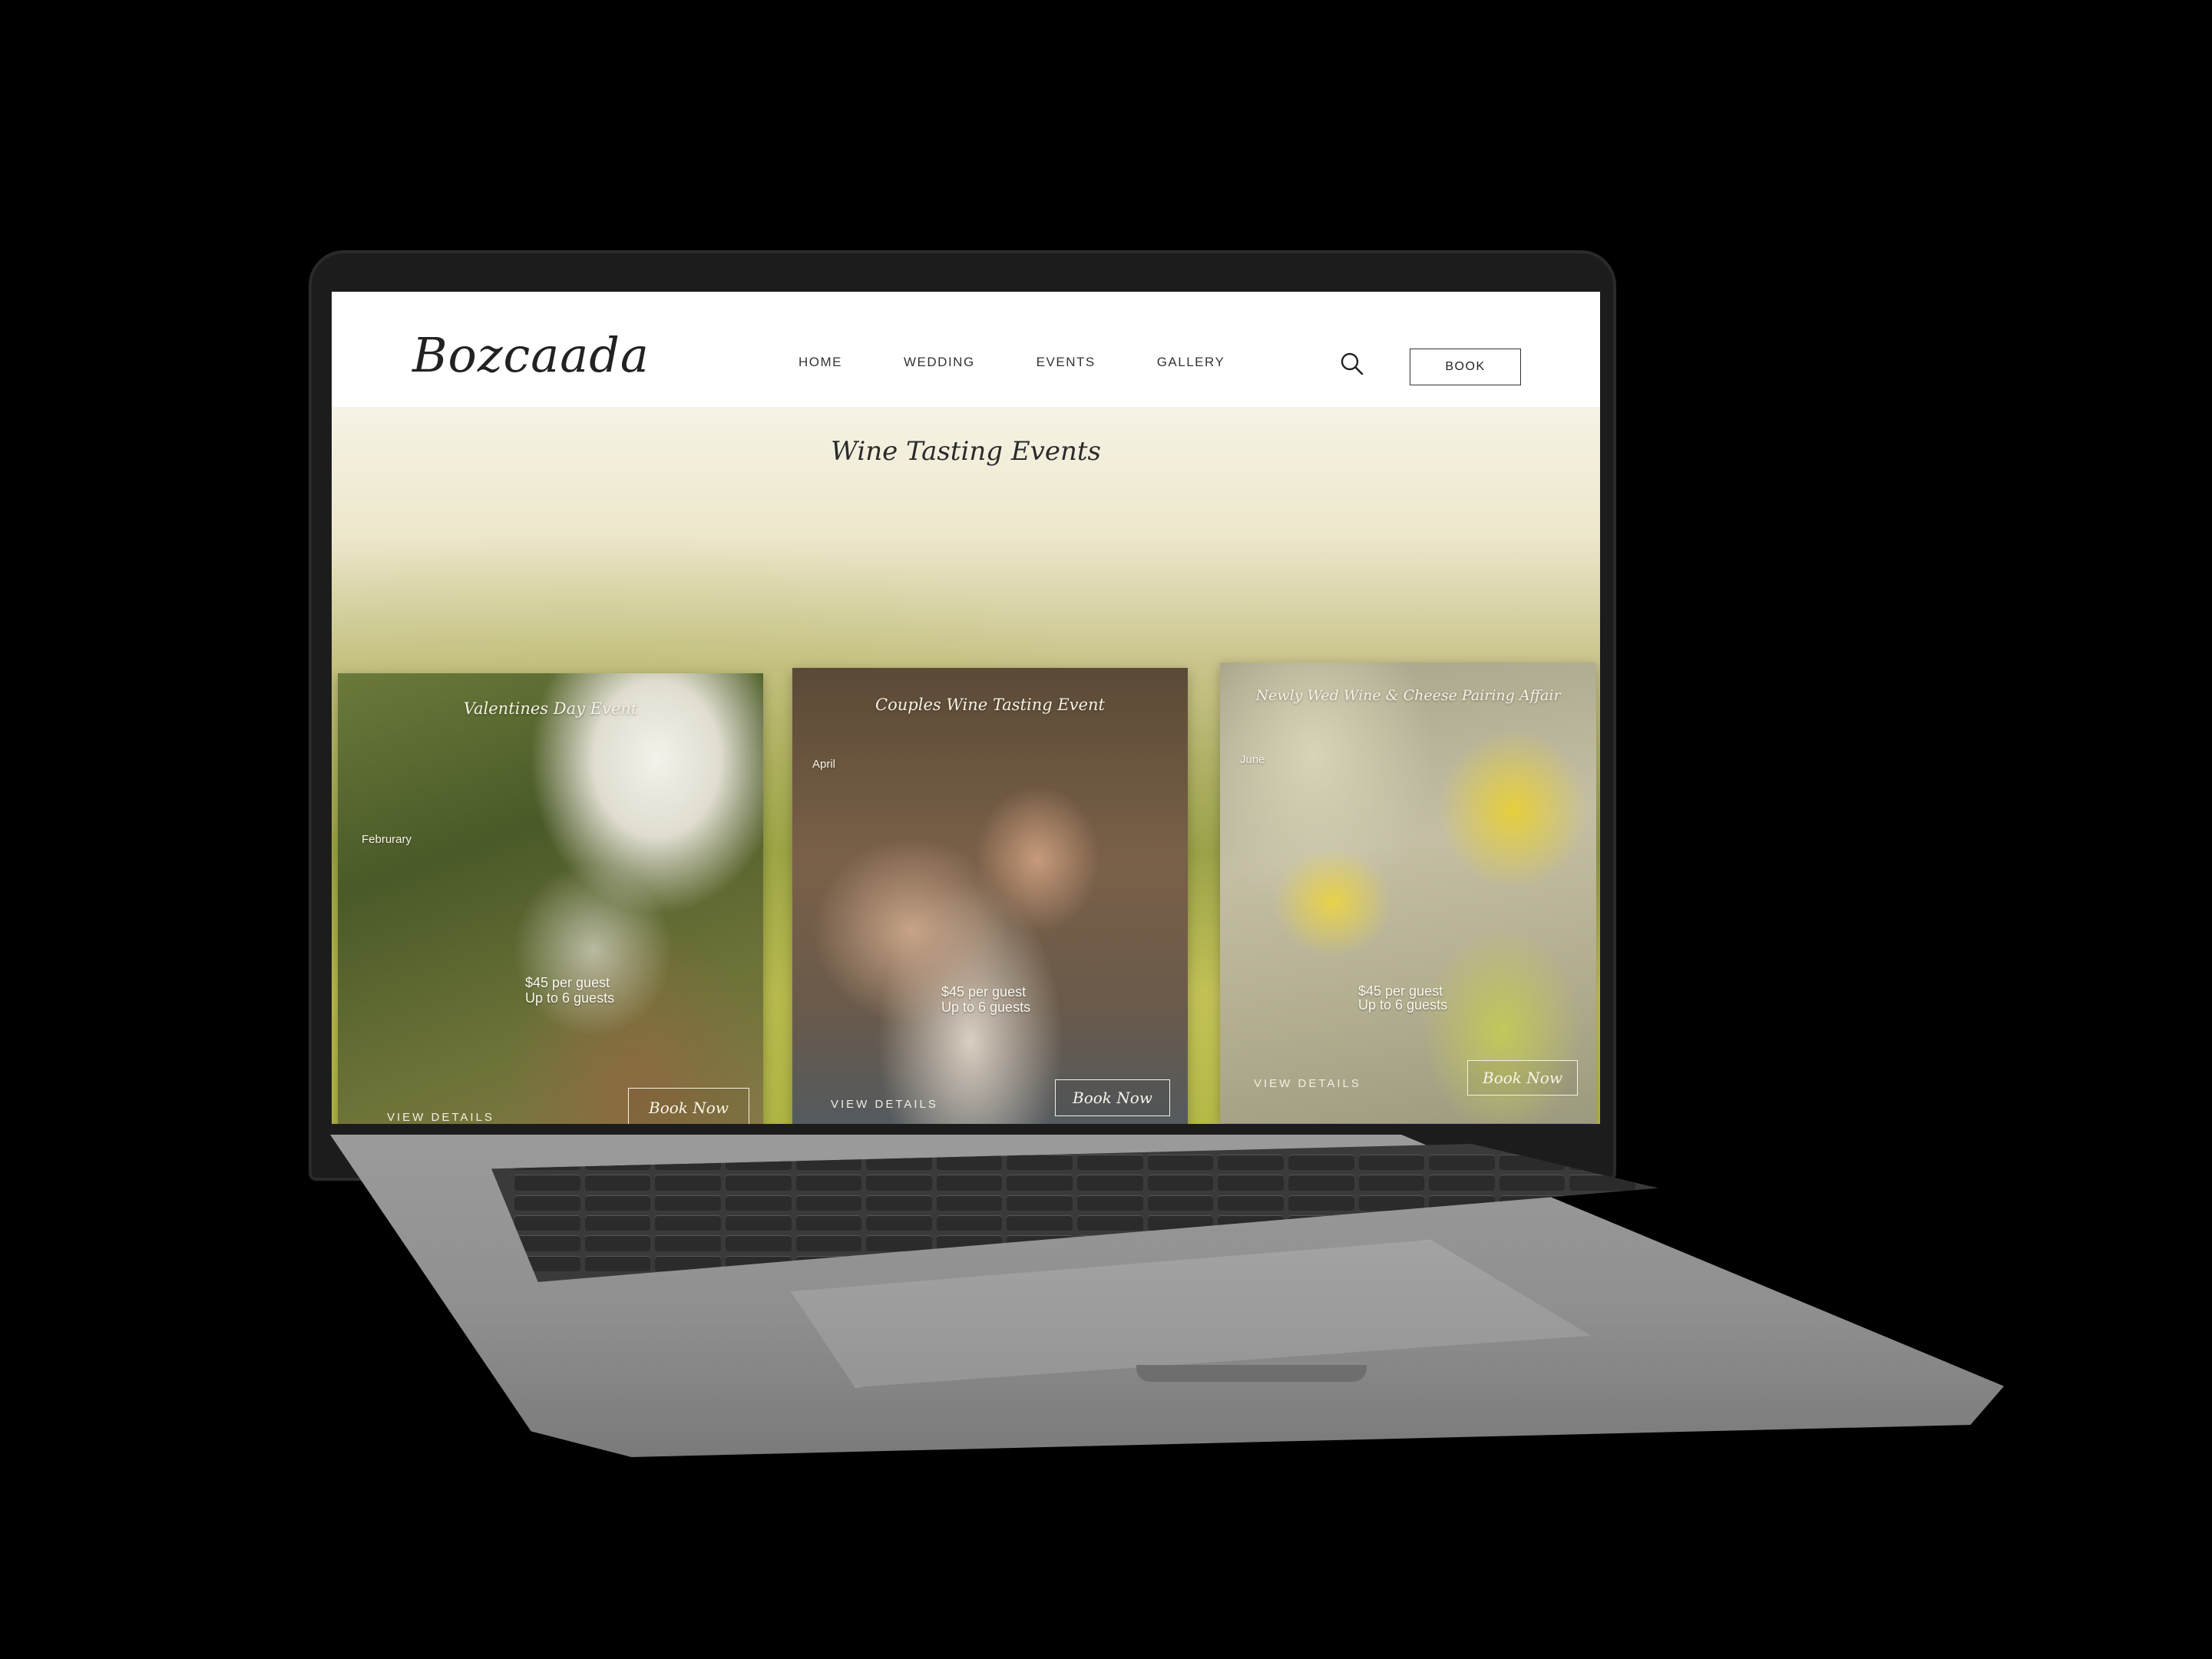  What do you see at coordinates (1253, 759) in the screenshot?
I see `event-month: June` at bounding box center [1253, 759].